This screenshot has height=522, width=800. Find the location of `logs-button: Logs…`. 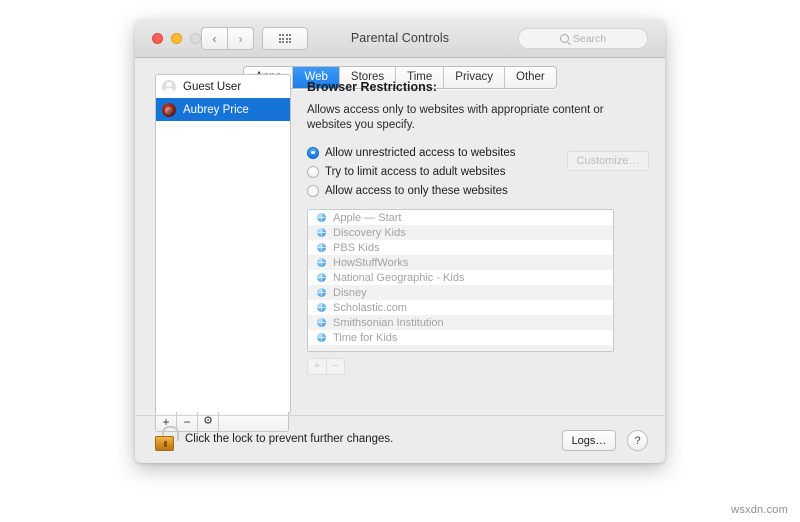

logs-button: Logs… is located at coordinates (589, 440).